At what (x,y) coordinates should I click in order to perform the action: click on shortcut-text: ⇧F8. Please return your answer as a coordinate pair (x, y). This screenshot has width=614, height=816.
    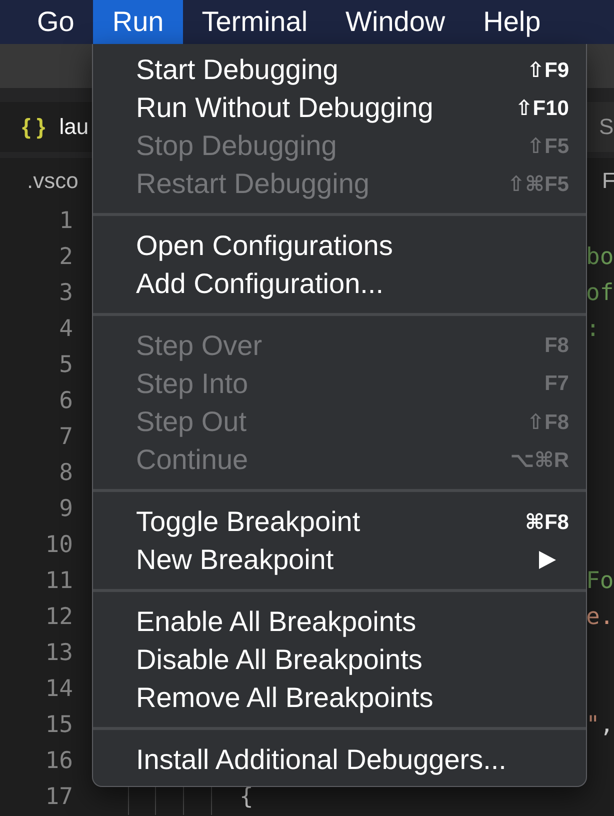
    Looking at the image, I should click on (547, 422).